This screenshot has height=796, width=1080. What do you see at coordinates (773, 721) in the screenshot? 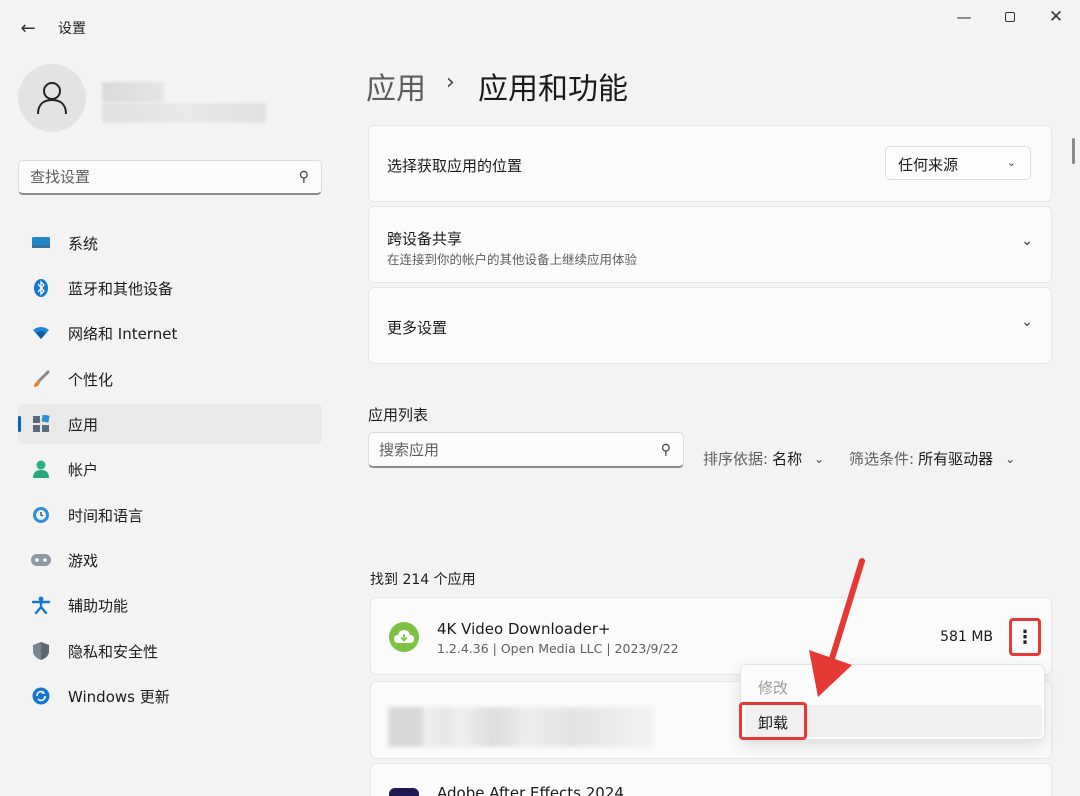
I see `uninstall-highlight-box` at bounding box center [773, 721].